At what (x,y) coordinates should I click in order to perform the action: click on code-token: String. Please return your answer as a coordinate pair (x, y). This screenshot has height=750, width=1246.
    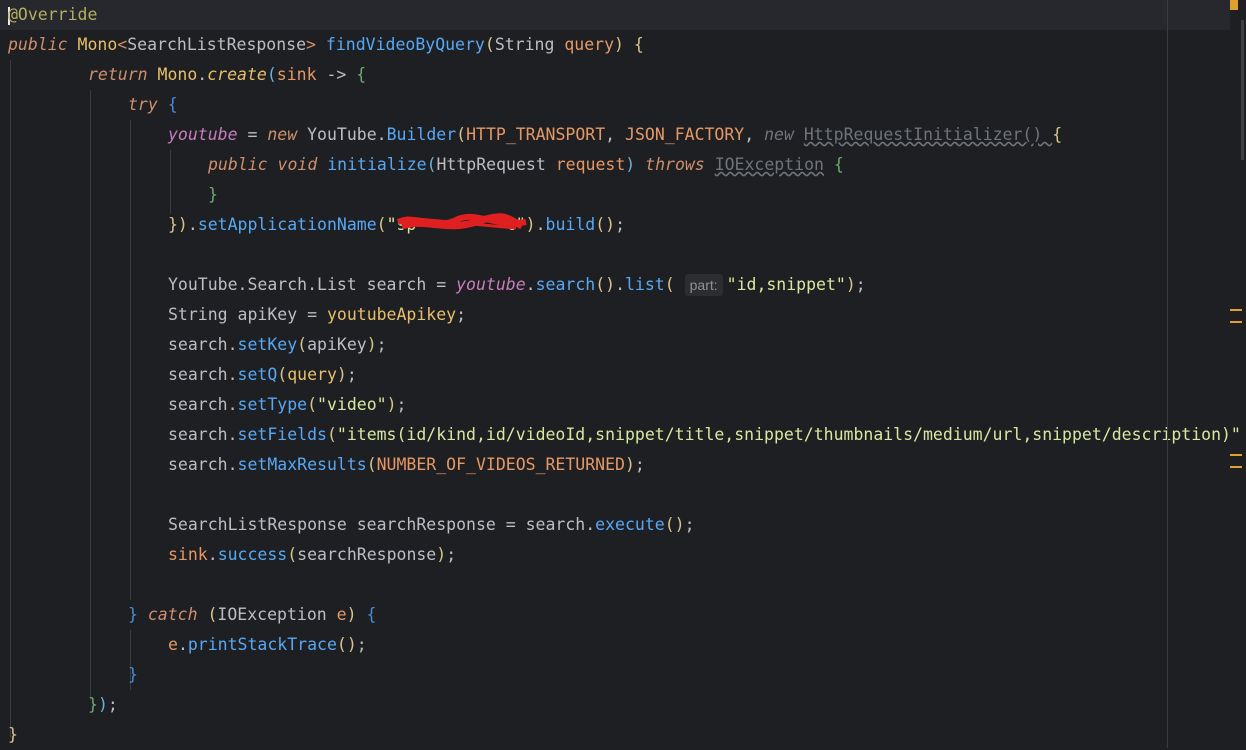
    Looking at the image, I should click on (529, 44).